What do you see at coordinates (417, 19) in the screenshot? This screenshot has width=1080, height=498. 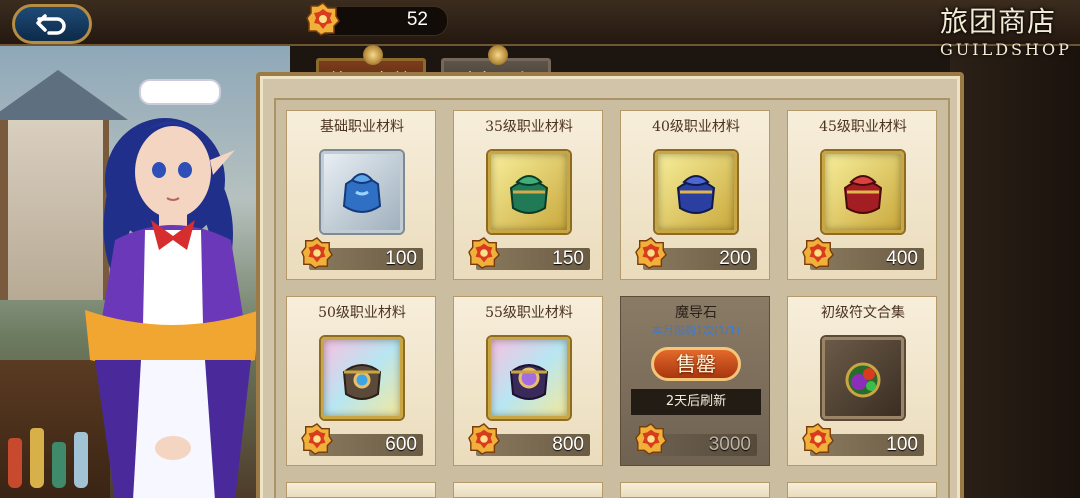 I see `currency-value: 52` at bounding box center [417, 19].